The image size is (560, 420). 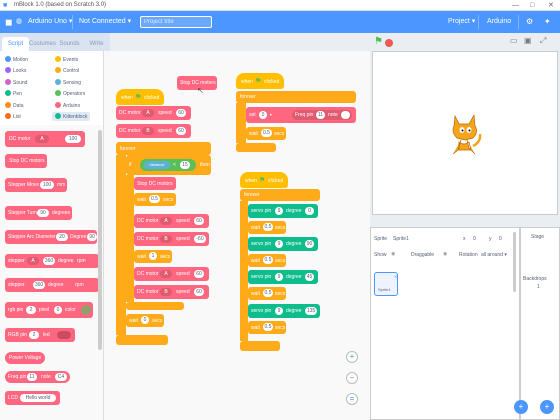 I want to click on pixel-input: 0, so click(x=58, y=310).